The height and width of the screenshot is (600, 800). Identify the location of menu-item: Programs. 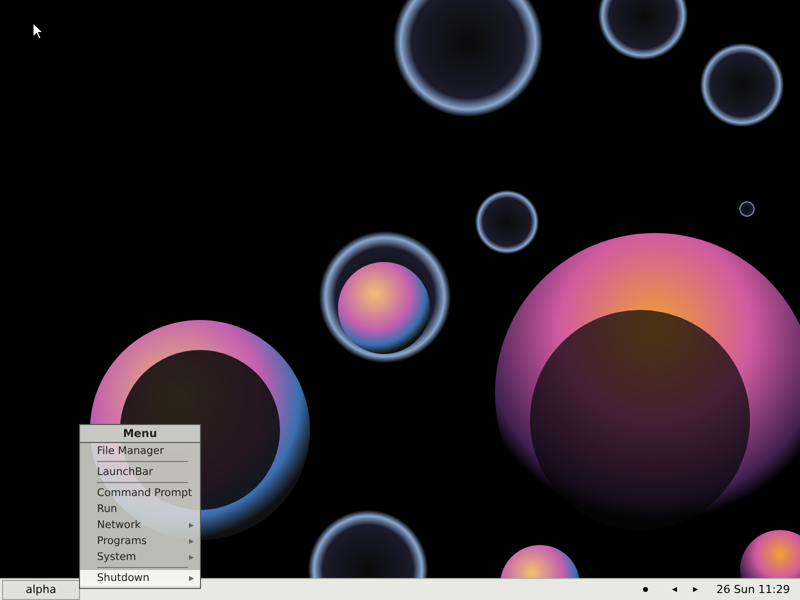
(140, 541).